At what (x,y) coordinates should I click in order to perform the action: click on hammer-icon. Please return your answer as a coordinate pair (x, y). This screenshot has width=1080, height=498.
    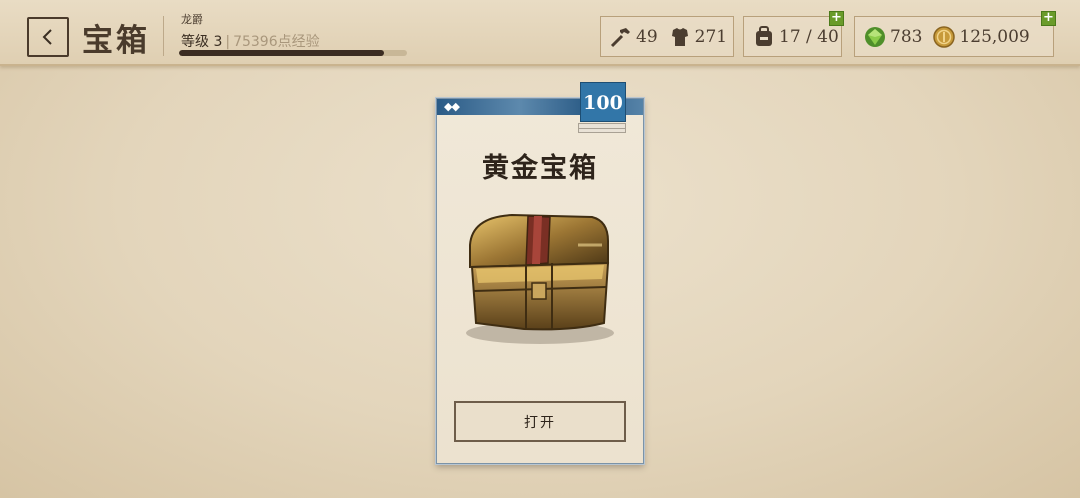
    Looking at the image, I should click on (620, 37).